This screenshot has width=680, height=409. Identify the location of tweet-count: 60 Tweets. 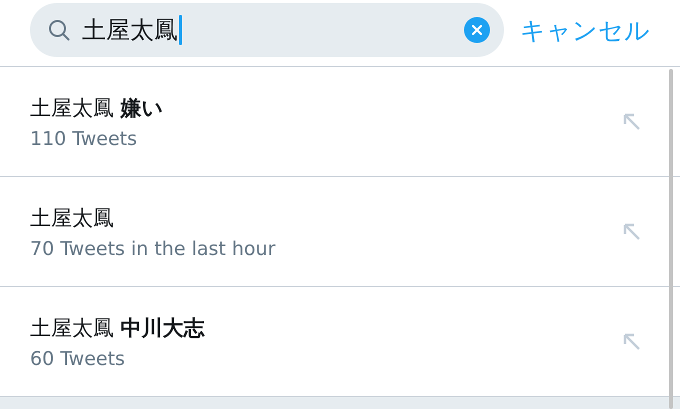
(78, 359).